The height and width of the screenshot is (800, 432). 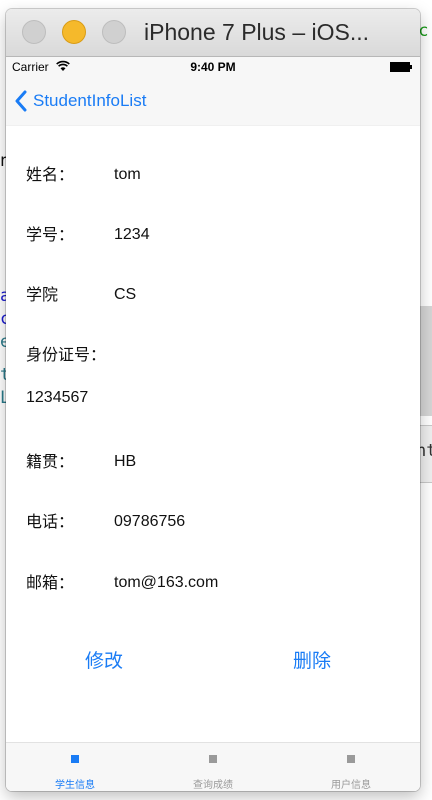 I want to click on back-button: StudentInfoList, so click(x=80, y=101).